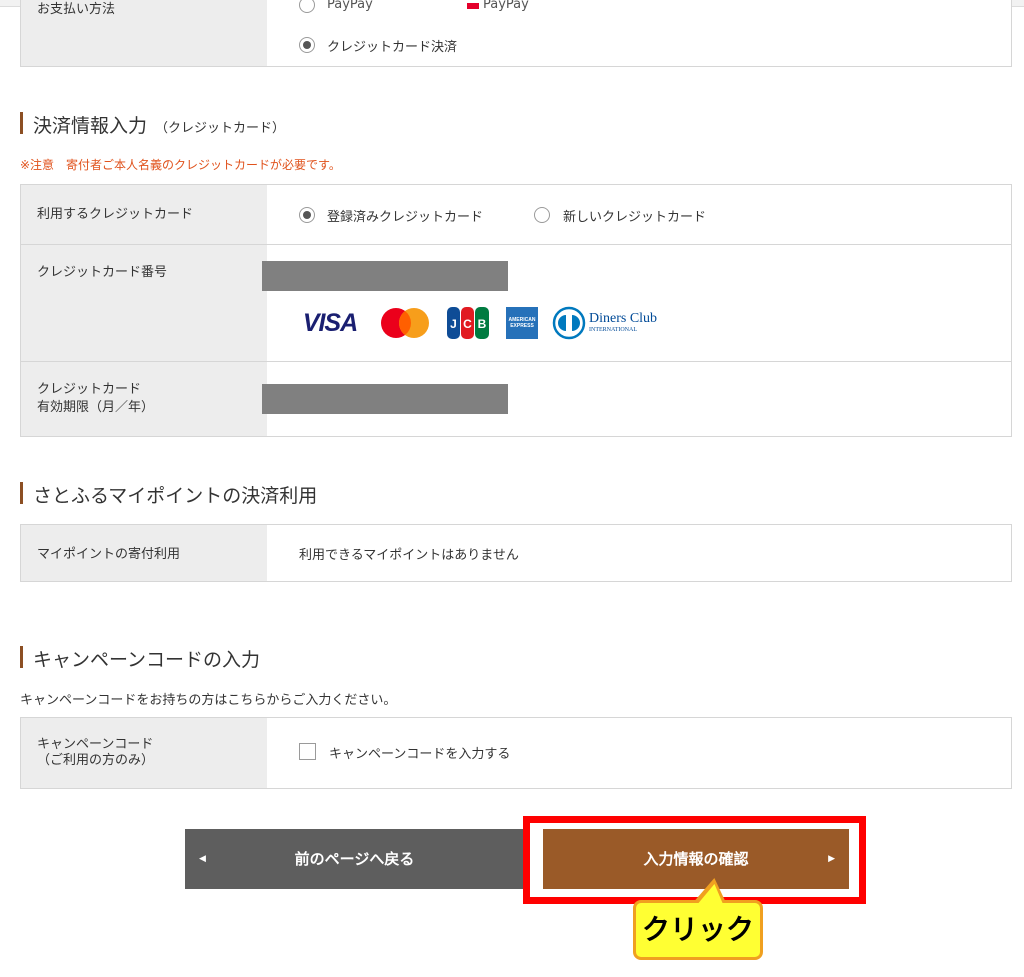 The height and width of the screenshot is (977, 1024). What do you see at coordinates (21, 657) in the screenshot?
I see `campaign-section-bar` at bounding box center [21, 657].